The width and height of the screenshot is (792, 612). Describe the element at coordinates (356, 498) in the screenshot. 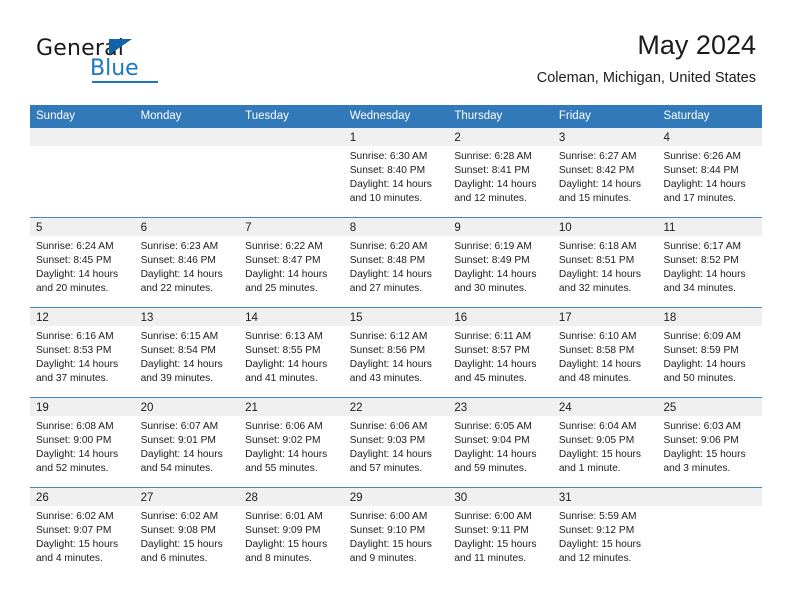

I see `day-number: 29` at that location.